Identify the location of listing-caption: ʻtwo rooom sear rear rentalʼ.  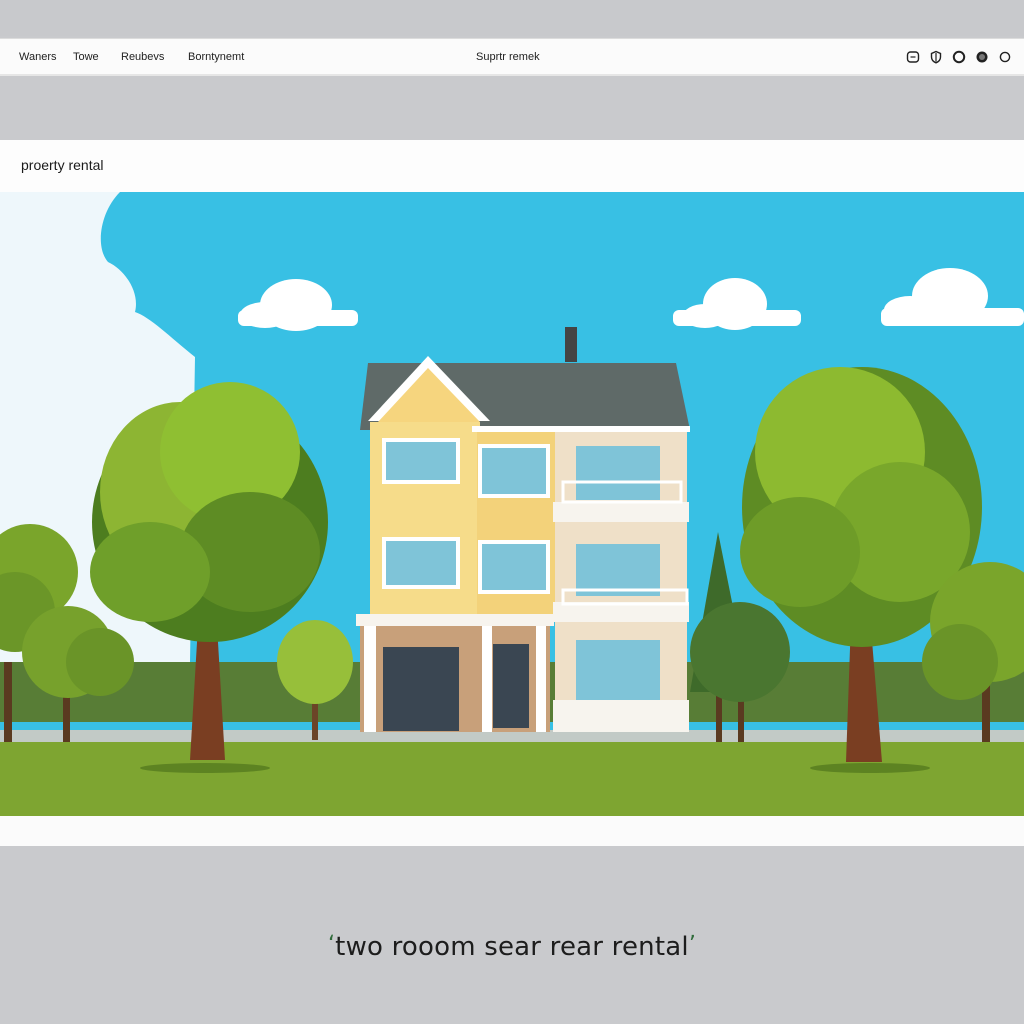
(512, 947).